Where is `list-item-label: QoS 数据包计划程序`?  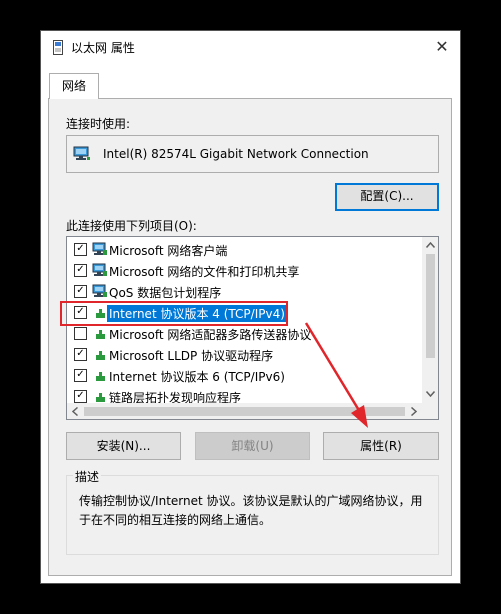
list-item-label: QoS 数据包计划程序 is located at coordinates (165, 293).